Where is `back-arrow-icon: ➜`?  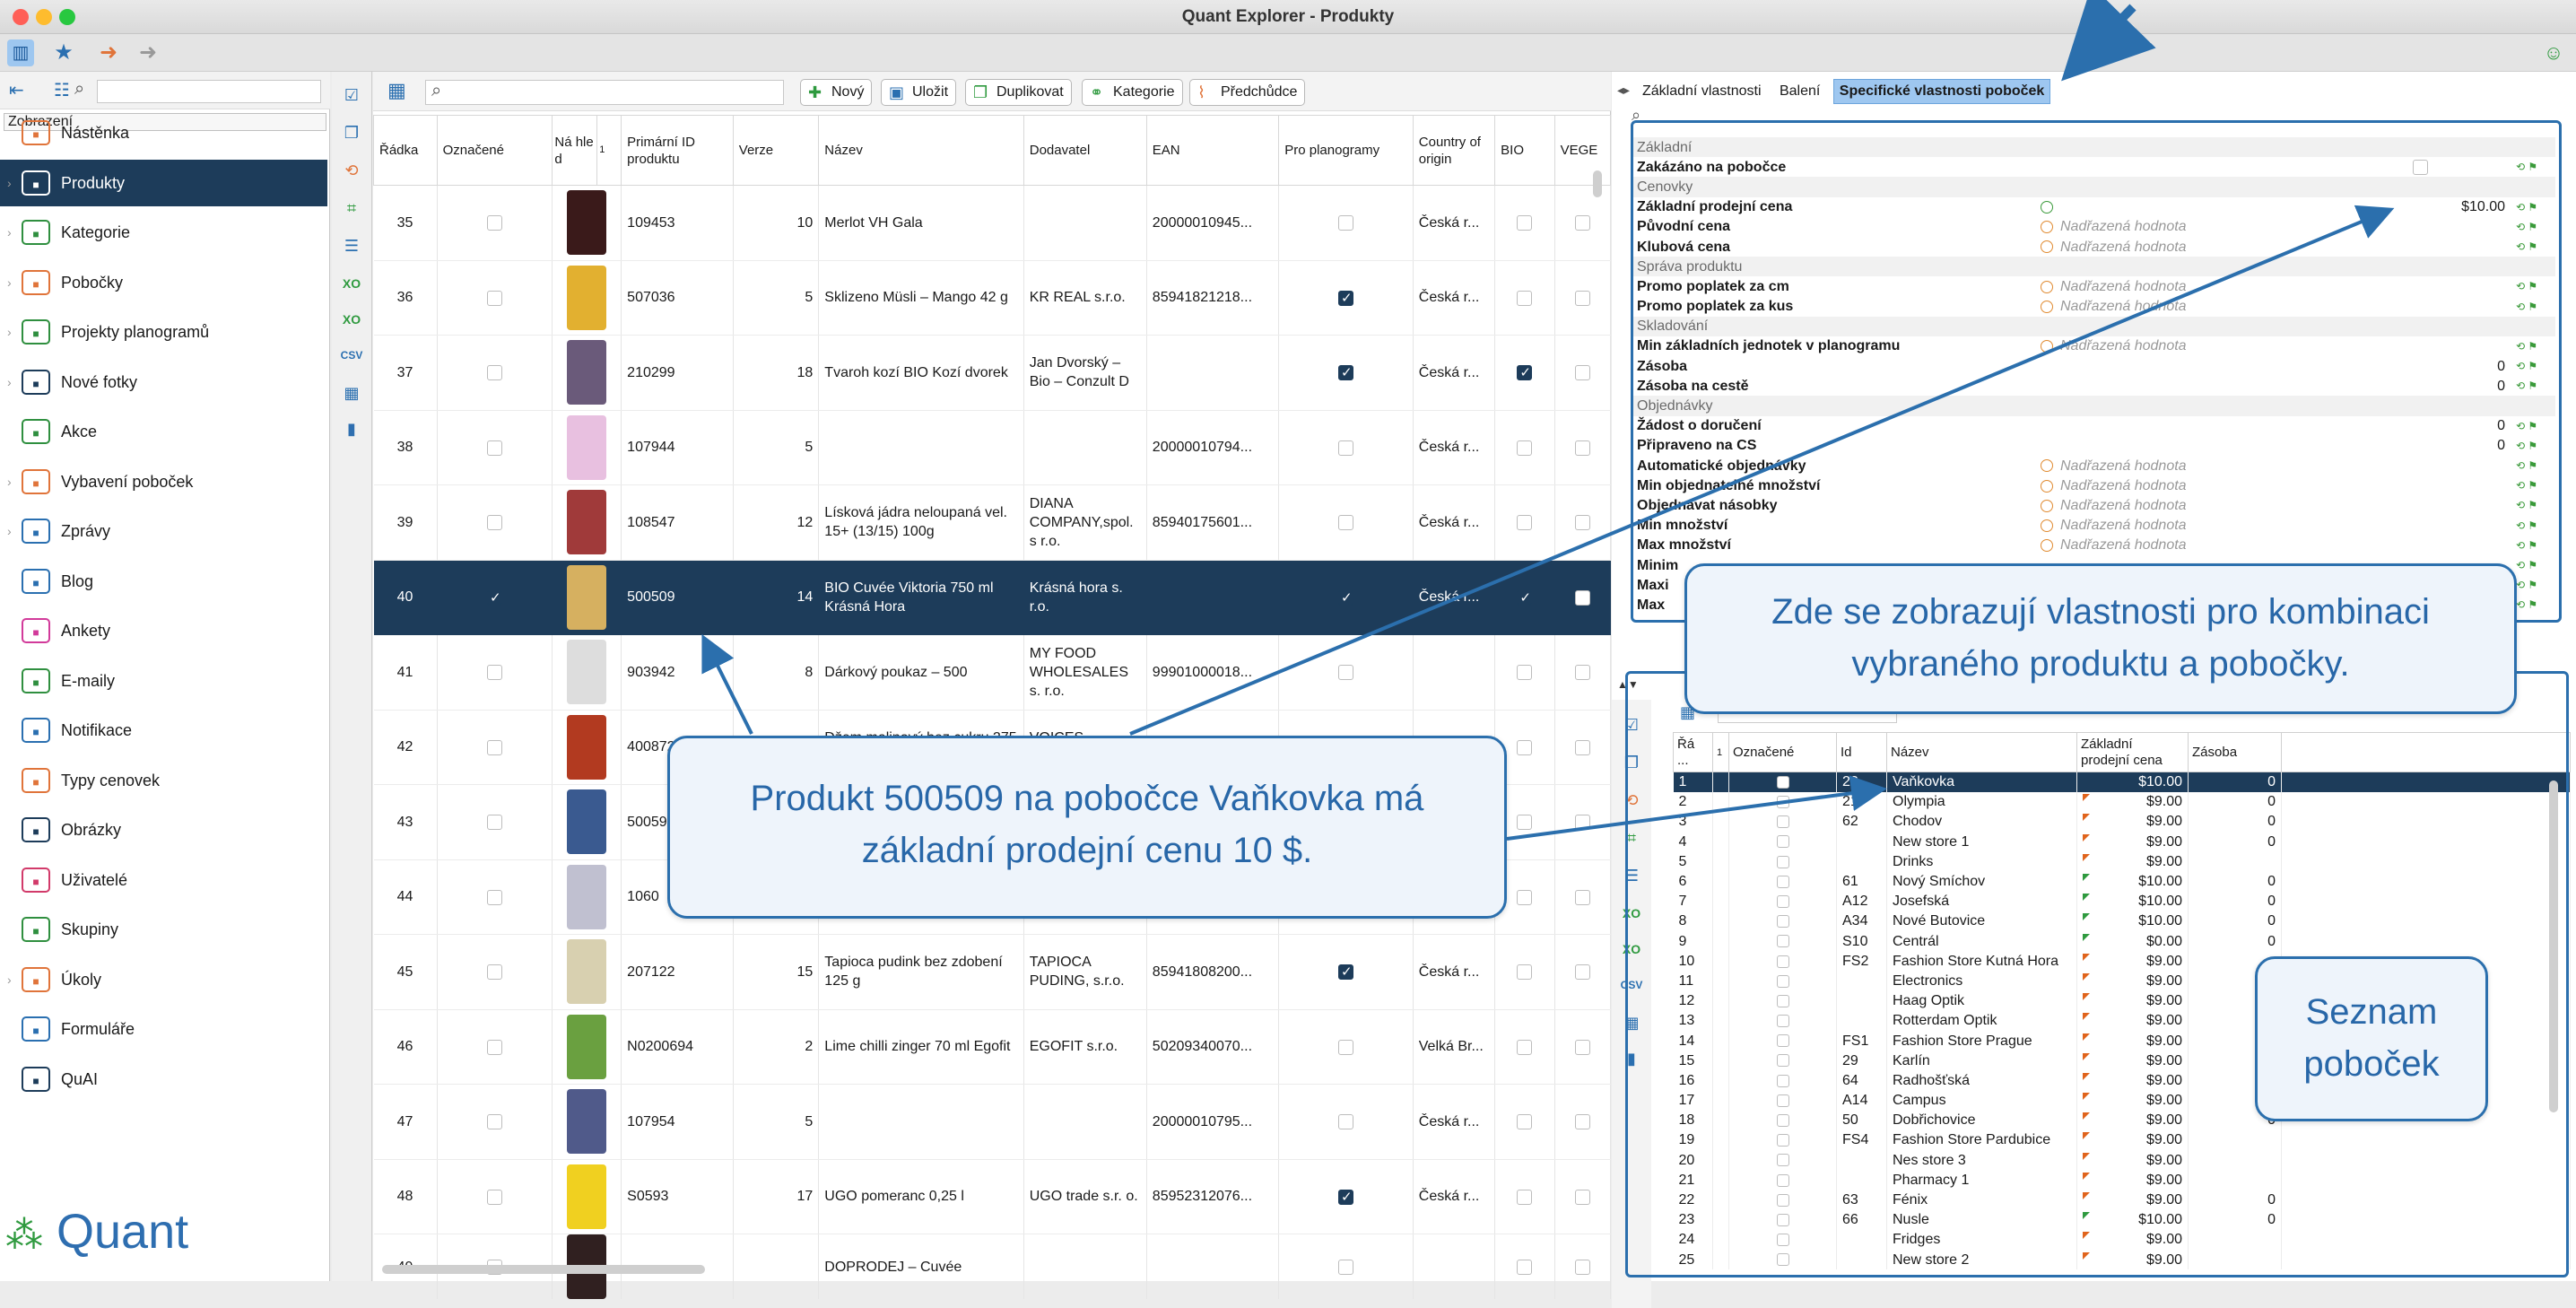
back-arrow-icon: ➜ is located at coordinates (108, 53).